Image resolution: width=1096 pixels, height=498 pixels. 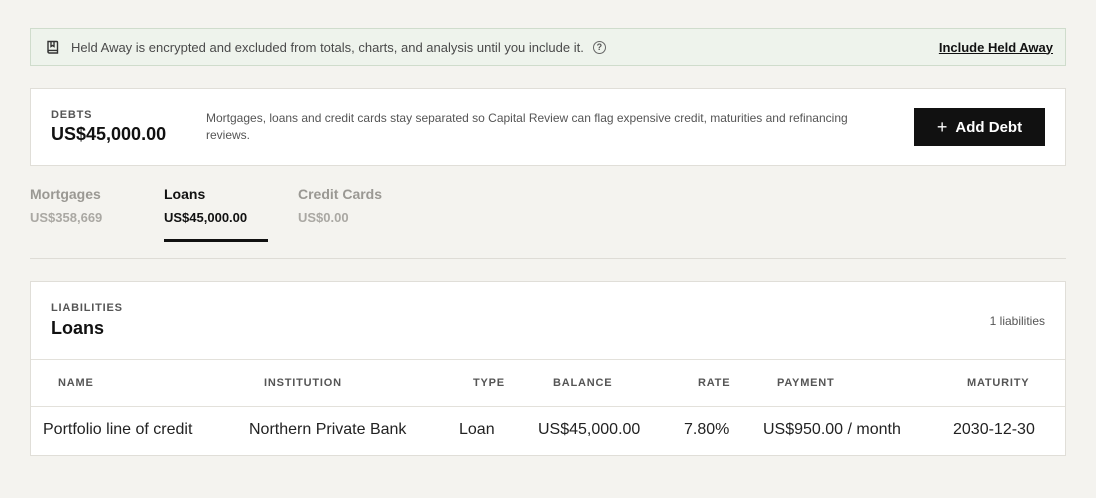 I want to click on include-held-away-link: Include Held Away, so click(x=996, y=47).